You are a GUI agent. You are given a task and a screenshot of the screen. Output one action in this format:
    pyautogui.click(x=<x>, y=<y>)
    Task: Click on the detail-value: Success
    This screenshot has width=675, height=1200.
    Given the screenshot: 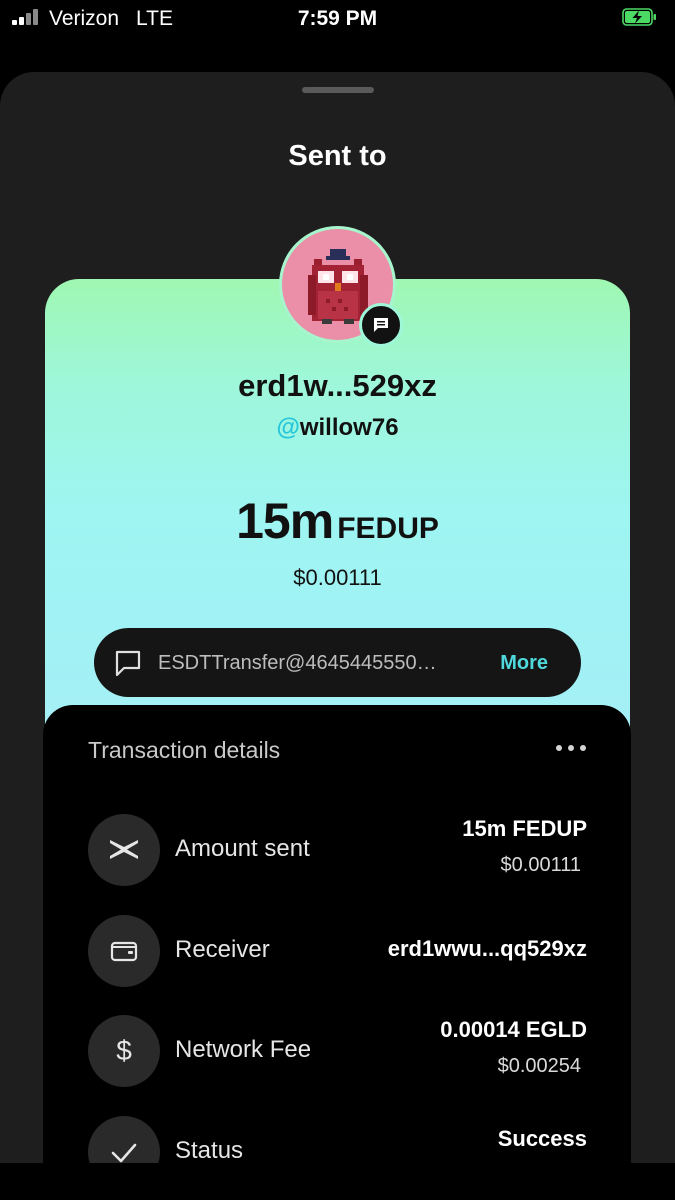 What is the action you would take?
    pyautogui.click(x=542, y=1138)
    